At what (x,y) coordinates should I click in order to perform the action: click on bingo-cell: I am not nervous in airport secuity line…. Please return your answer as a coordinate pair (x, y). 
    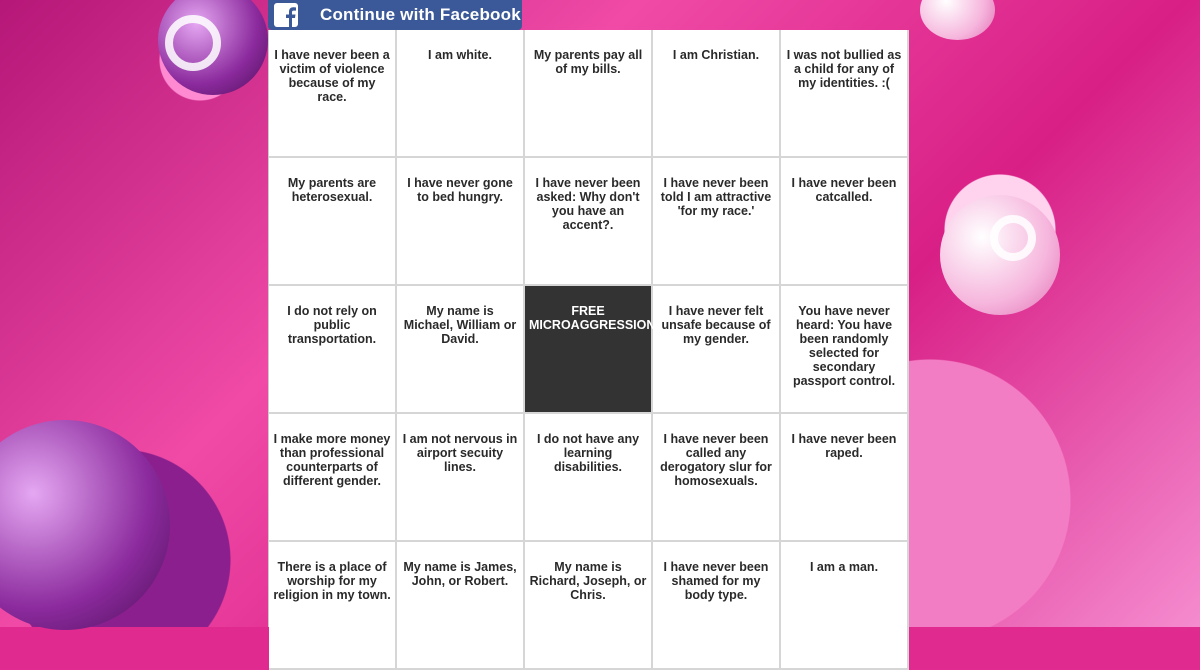
    Looking at the image, I should click on (461, 478).